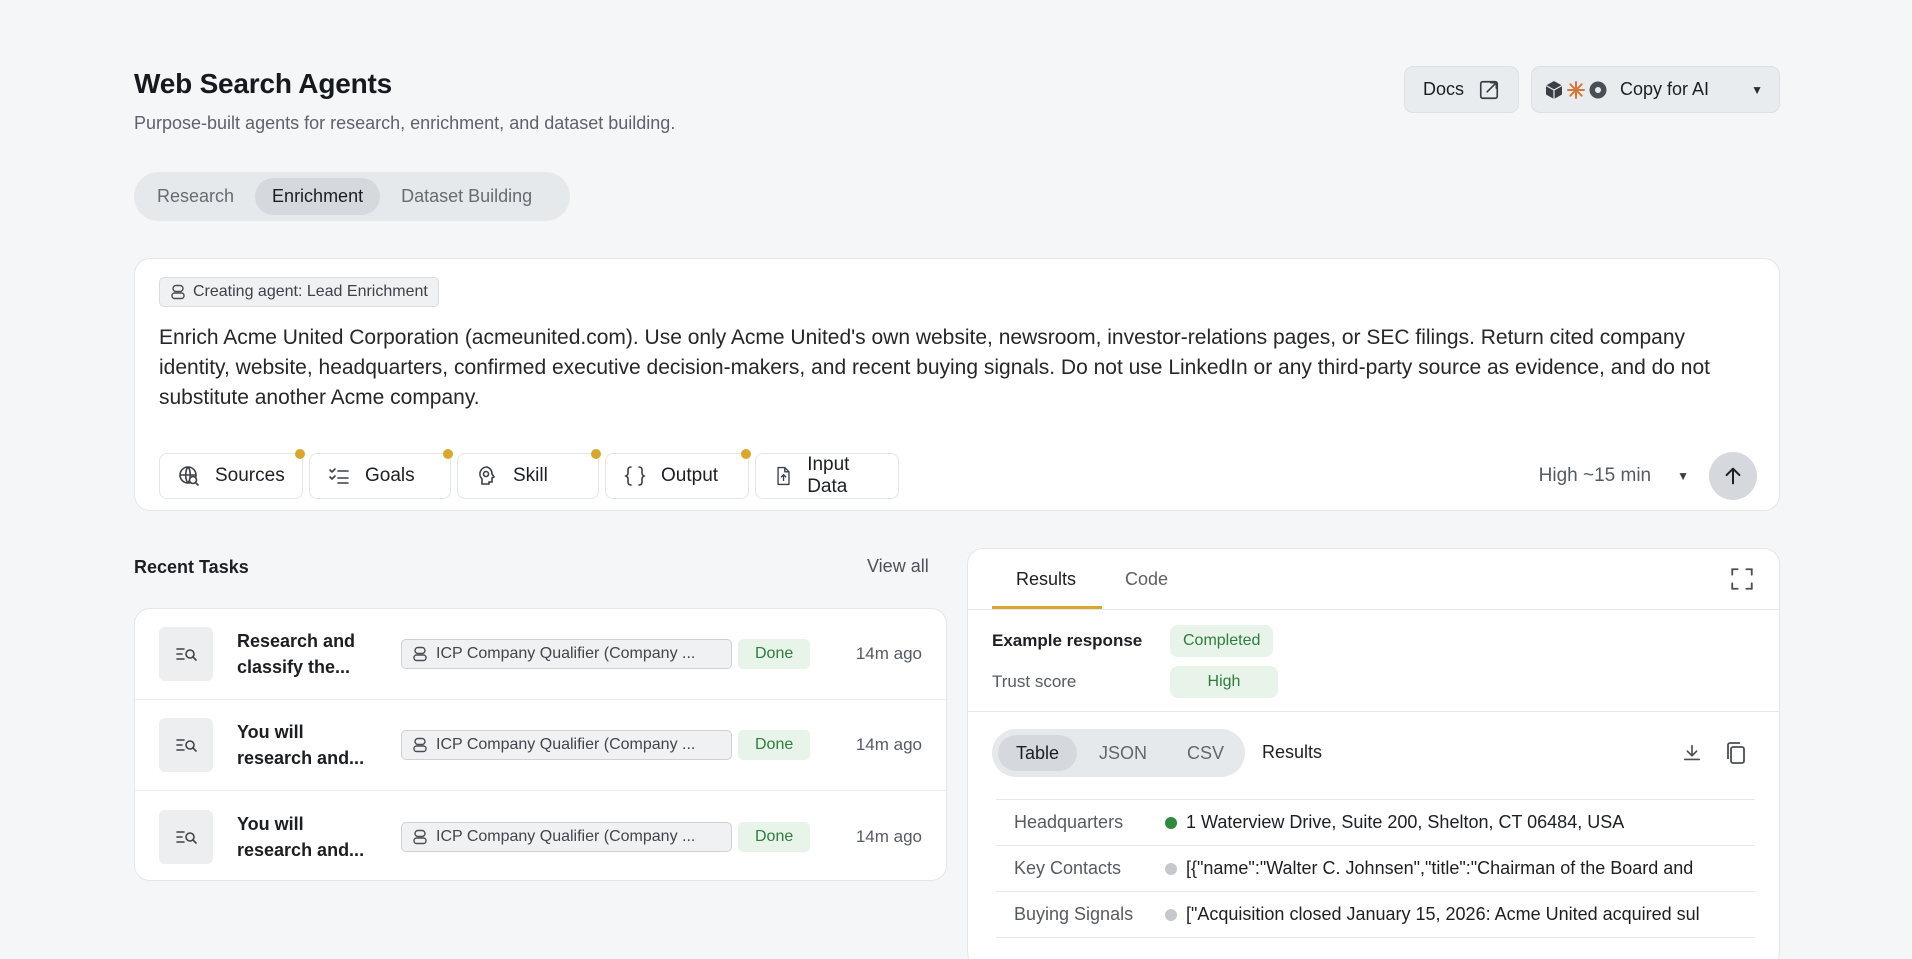  I want to click on divider, so click(1373, 711).